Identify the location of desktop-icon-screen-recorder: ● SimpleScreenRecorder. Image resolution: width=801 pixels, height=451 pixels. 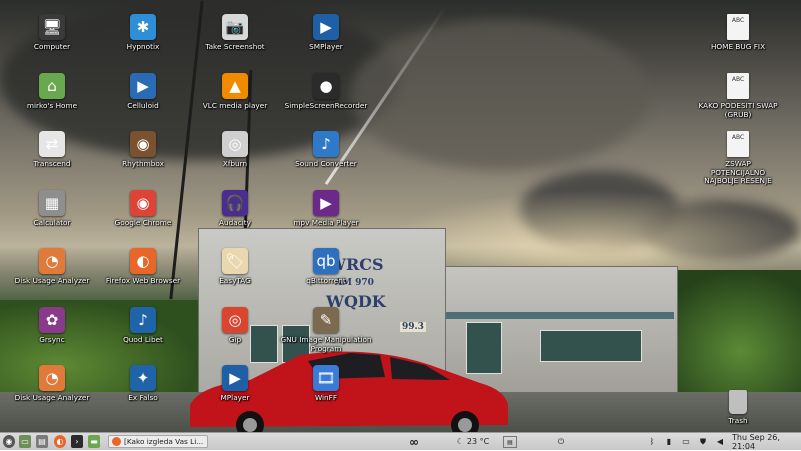
(326, 92).